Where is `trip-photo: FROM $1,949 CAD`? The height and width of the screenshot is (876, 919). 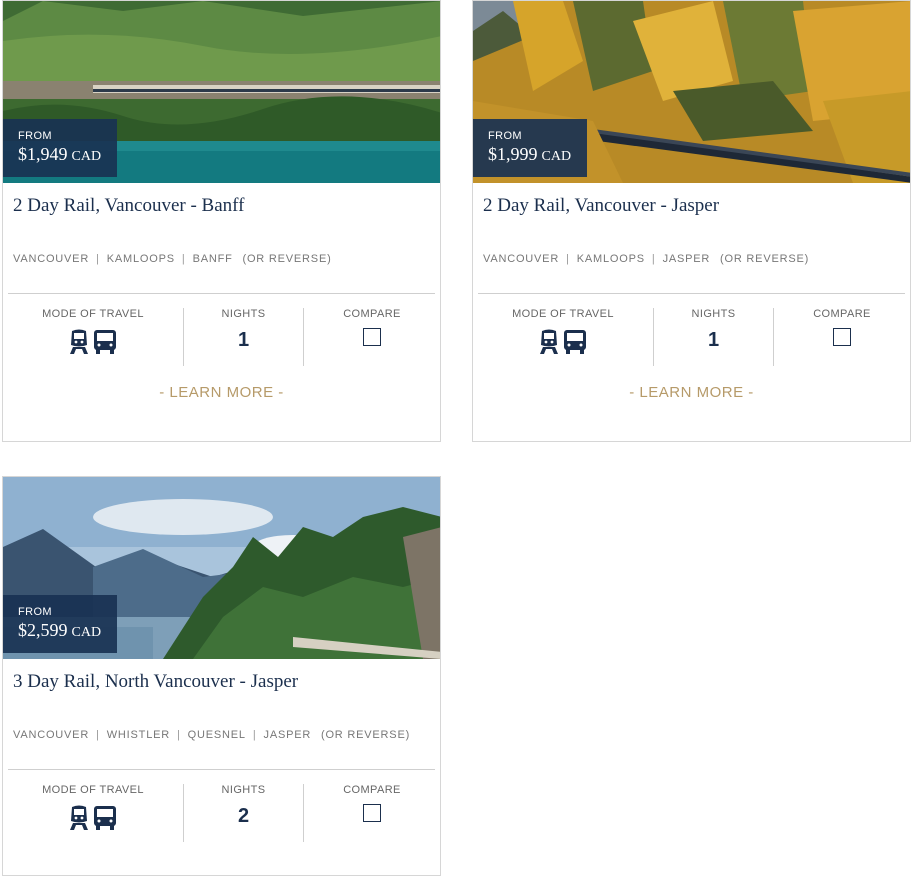
trip-photo: FROM $1,949 CAD is located at coordinates (221, 92).